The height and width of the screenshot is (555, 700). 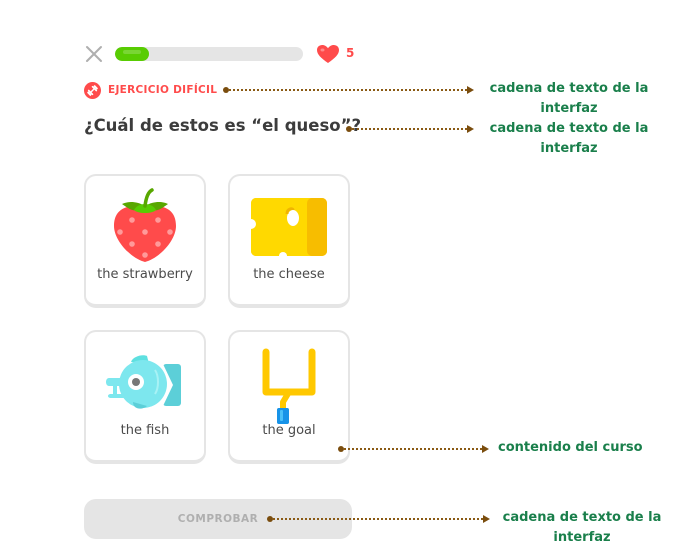 I want to click on exercise-badge-label: EJERCICIO DIFÍCIL, so click(x=163, y=90).